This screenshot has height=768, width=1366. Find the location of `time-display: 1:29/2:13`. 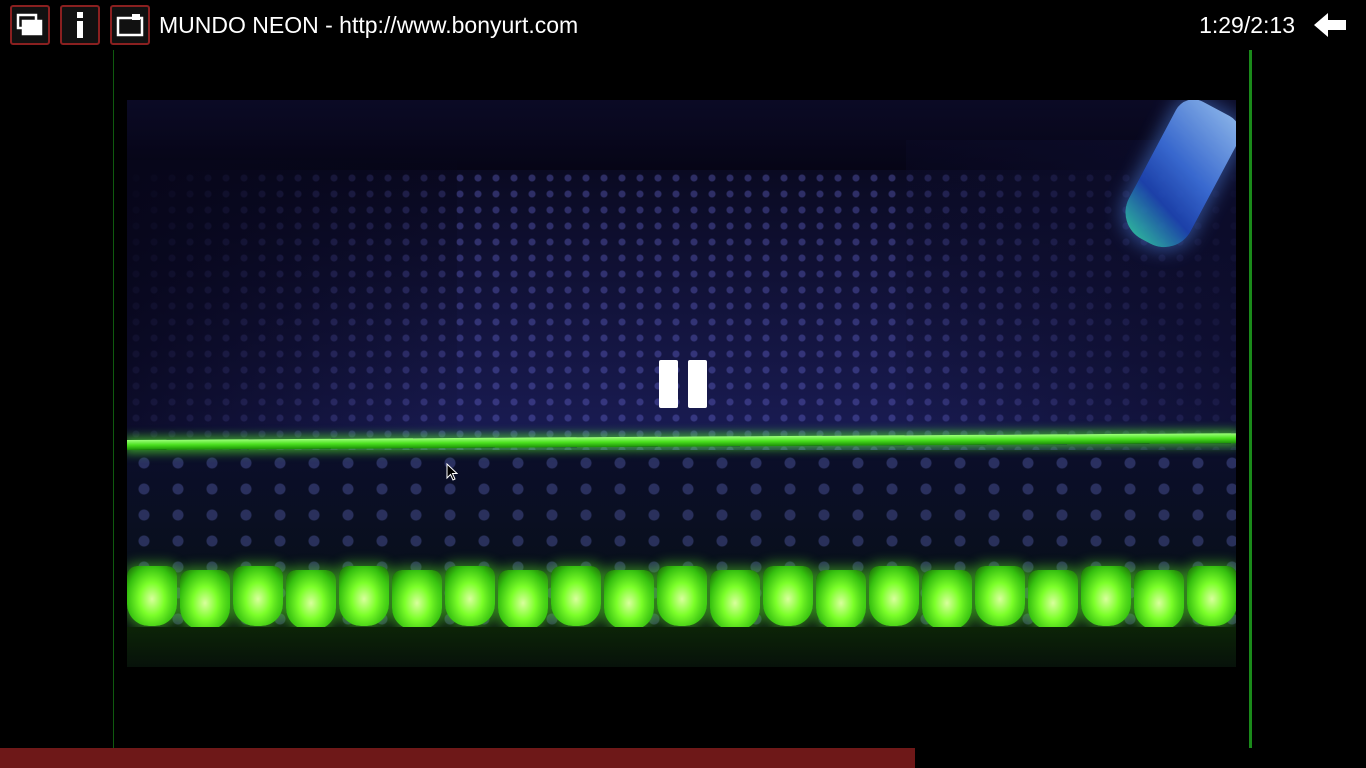

time-display: 1:29/2:13 is located at coordinates (1247, 25).